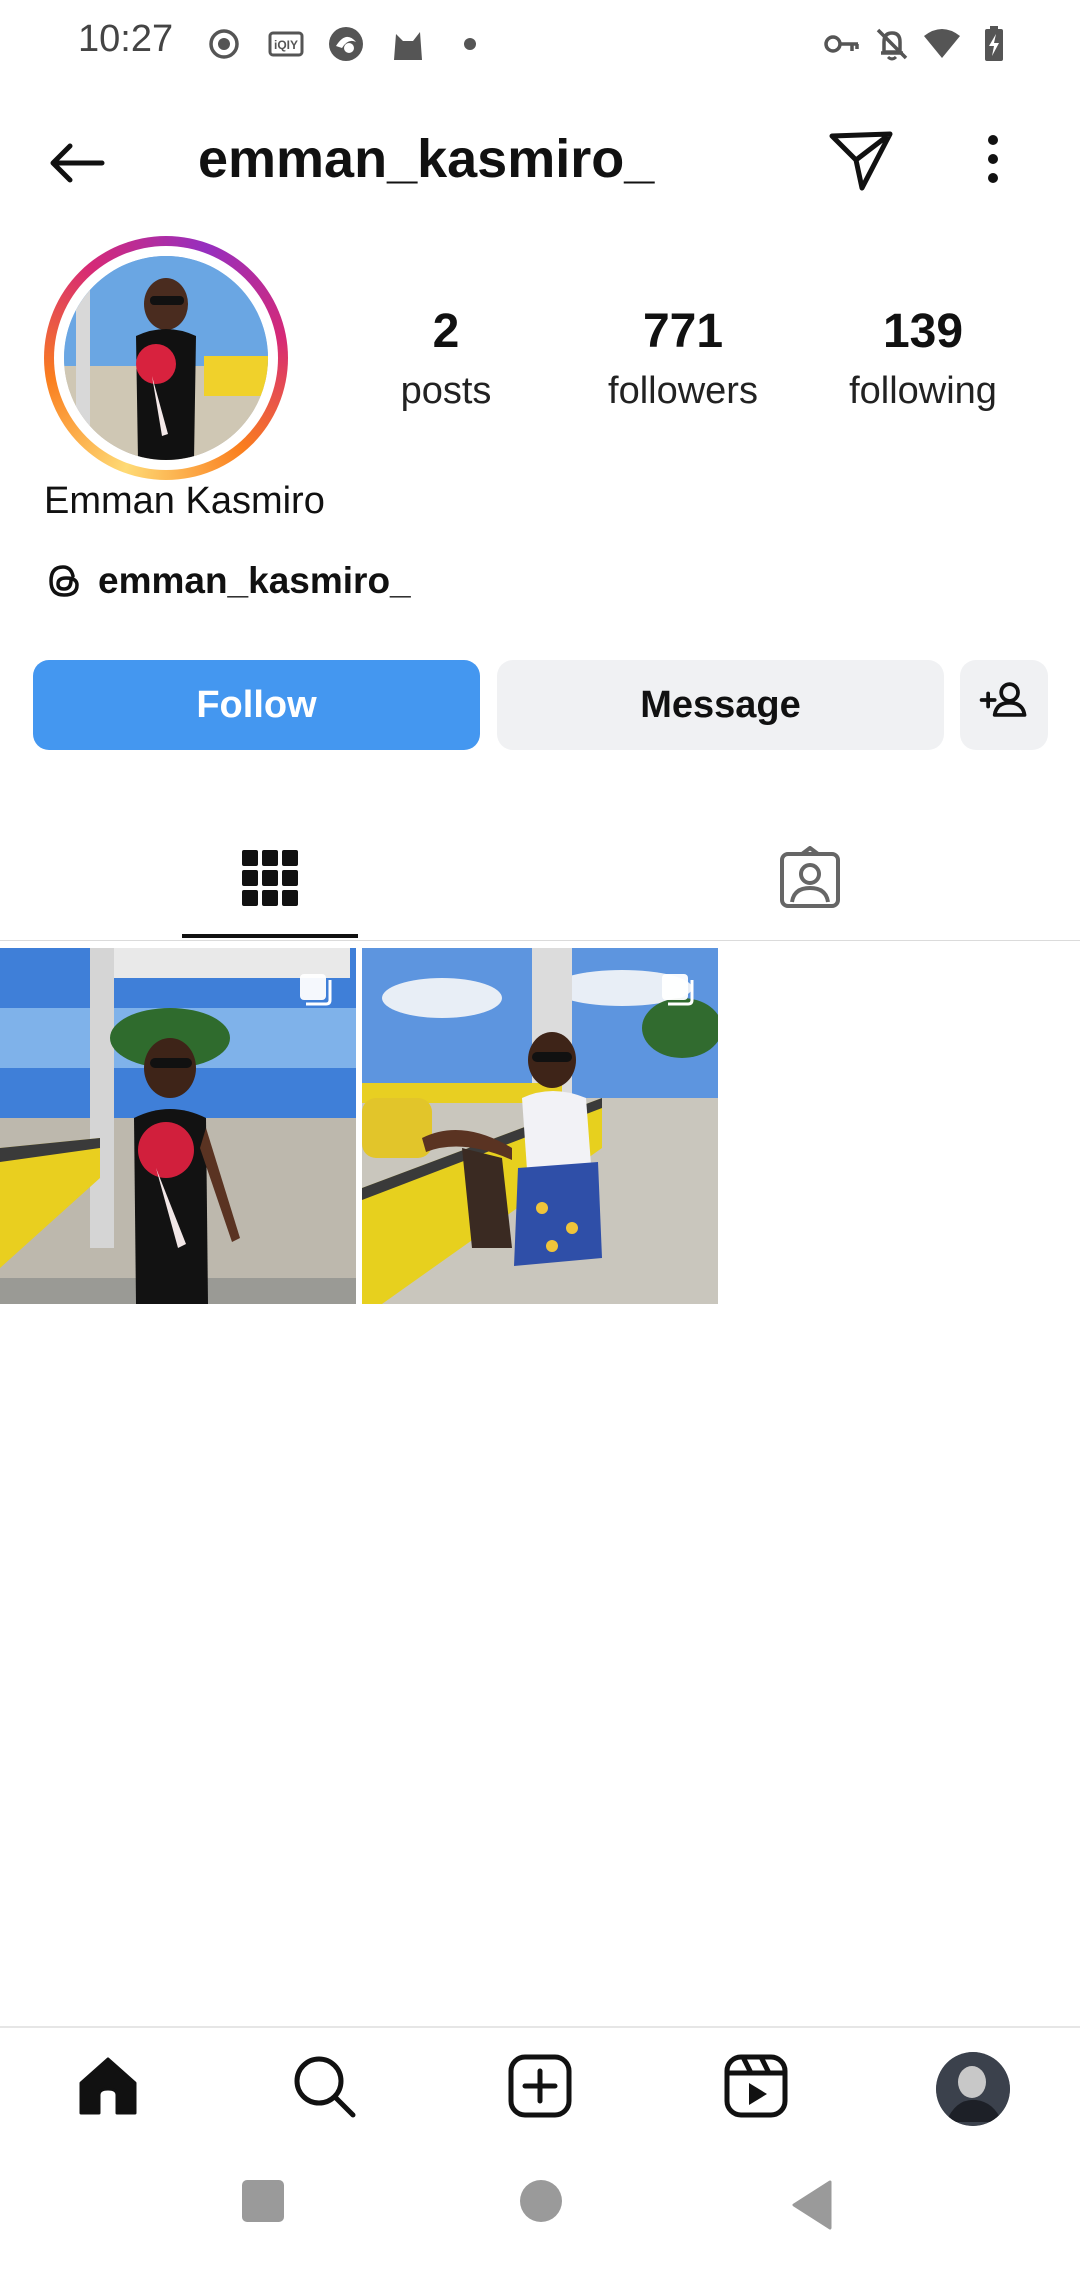 The width and height of the screenshot is (1080, 2280). I want to click on tabs-divider, so click(540, 940).